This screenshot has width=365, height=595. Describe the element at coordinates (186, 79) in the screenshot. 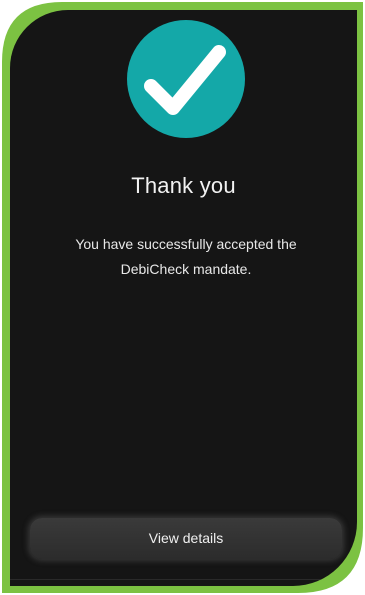

I see `checkmark-icon` at that location.